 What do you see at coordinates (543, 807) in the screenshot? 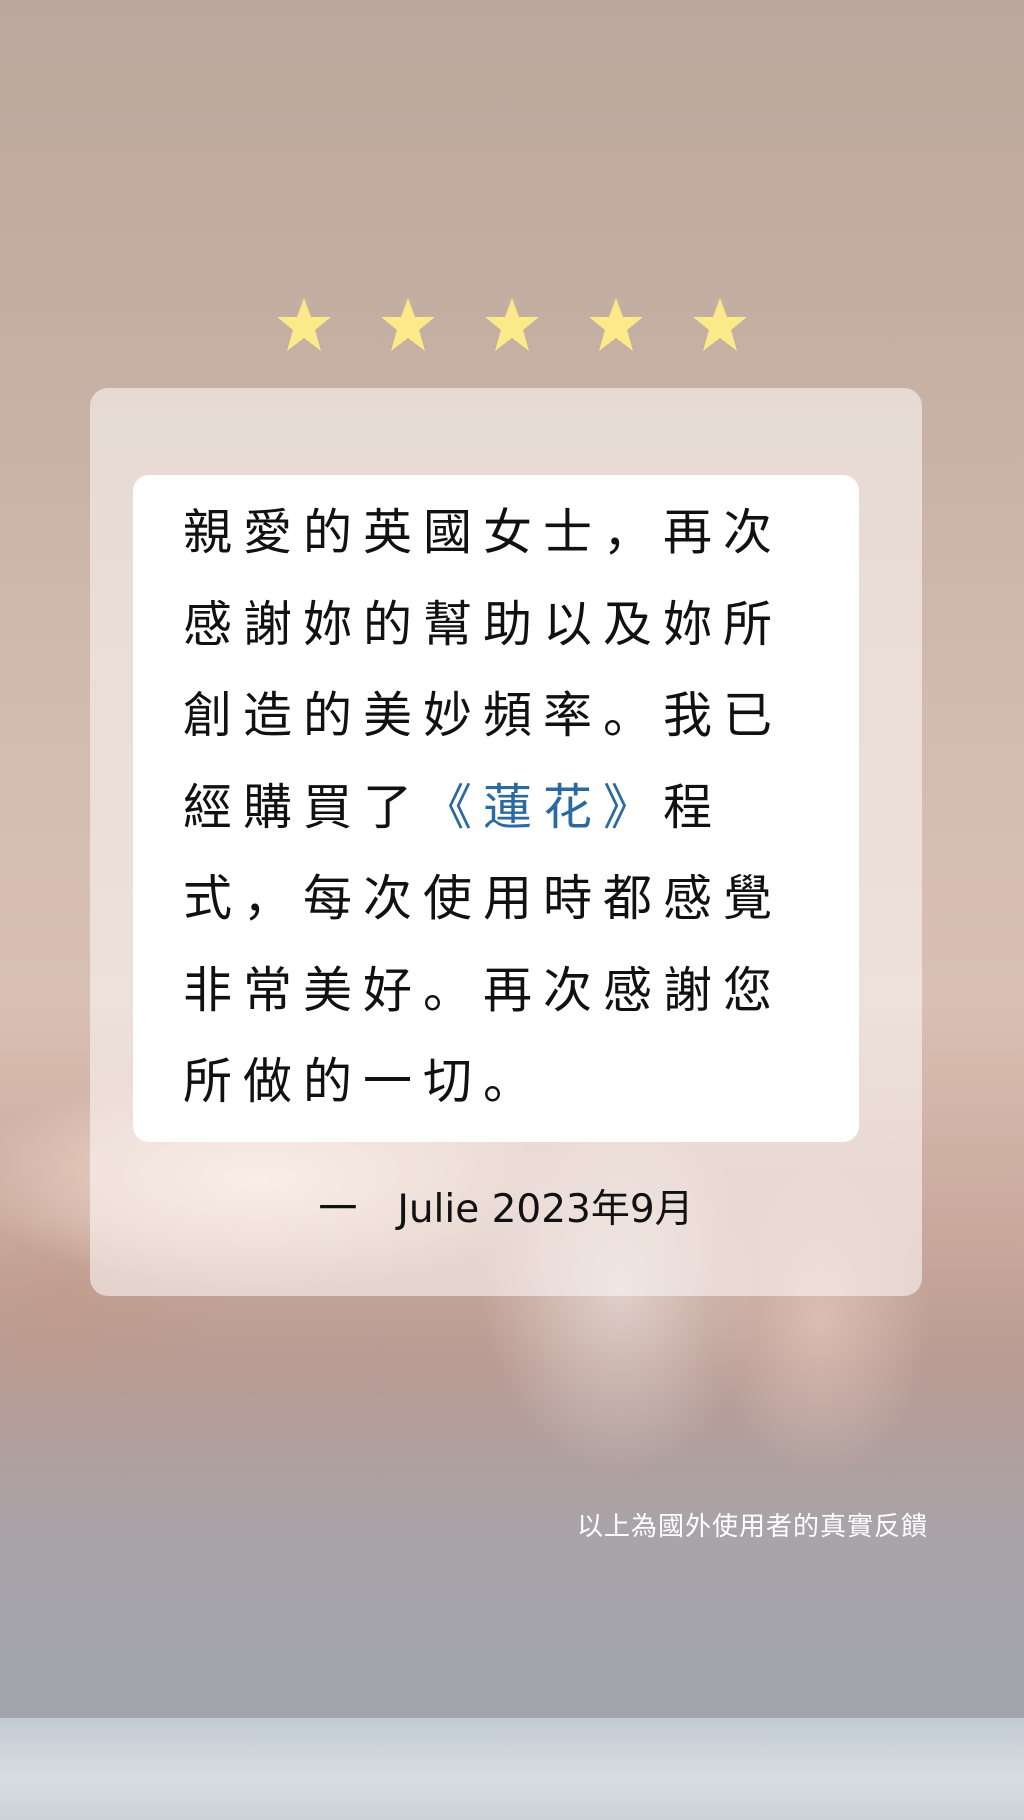
I see `product-name-highlight: 《蓮花》` at bounding box center [543, 807].